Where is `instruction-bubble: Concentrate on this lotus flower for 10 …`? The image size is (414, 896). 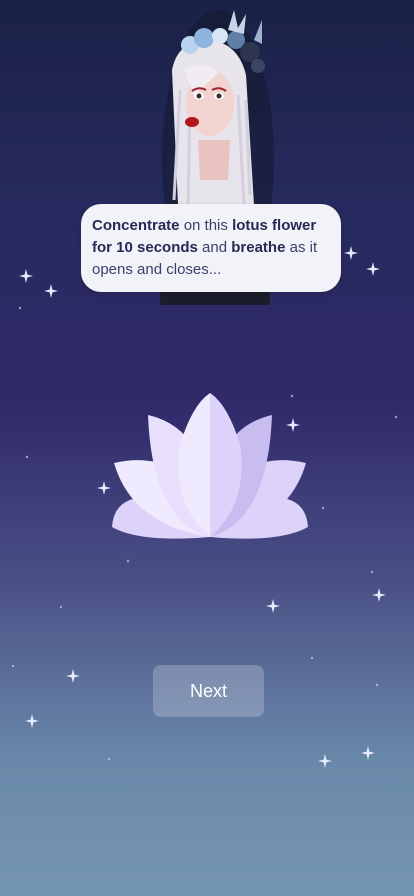 instruction-bubble: Concentrate on this lotus flower for 10 … is located at coordinates (211, 248).